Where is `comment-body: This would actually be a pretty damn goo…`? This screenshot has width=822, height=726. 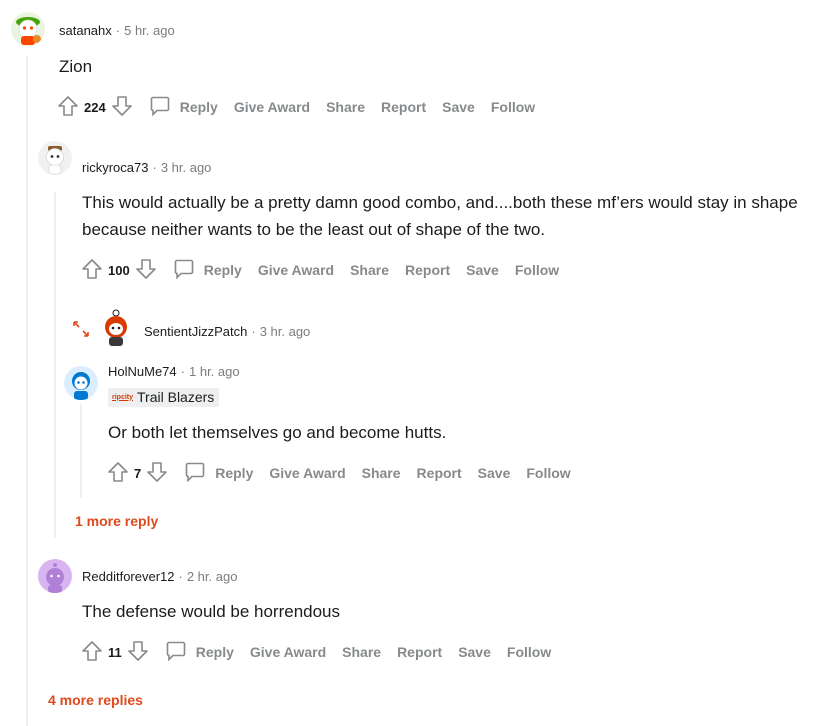 comment-body: This would actually be a pretty damn goo… is located at coordinates (440, 216).